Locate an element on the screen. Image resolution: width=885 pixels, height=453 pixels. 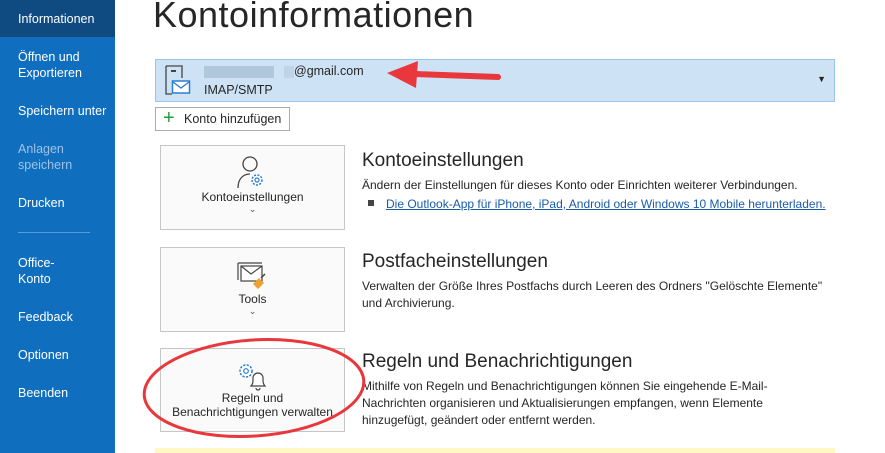
nav-optionen: Optionen is located at coordinates (57, 355).